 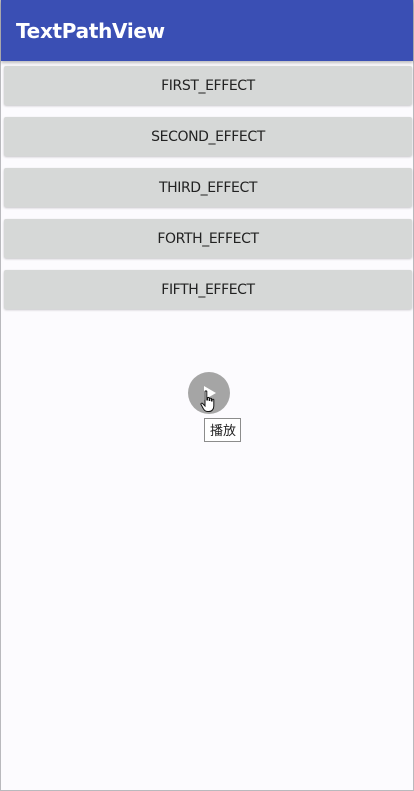 I want to click on second-effect-button: SECOND_EFFECT, so click(x=208, y=136).